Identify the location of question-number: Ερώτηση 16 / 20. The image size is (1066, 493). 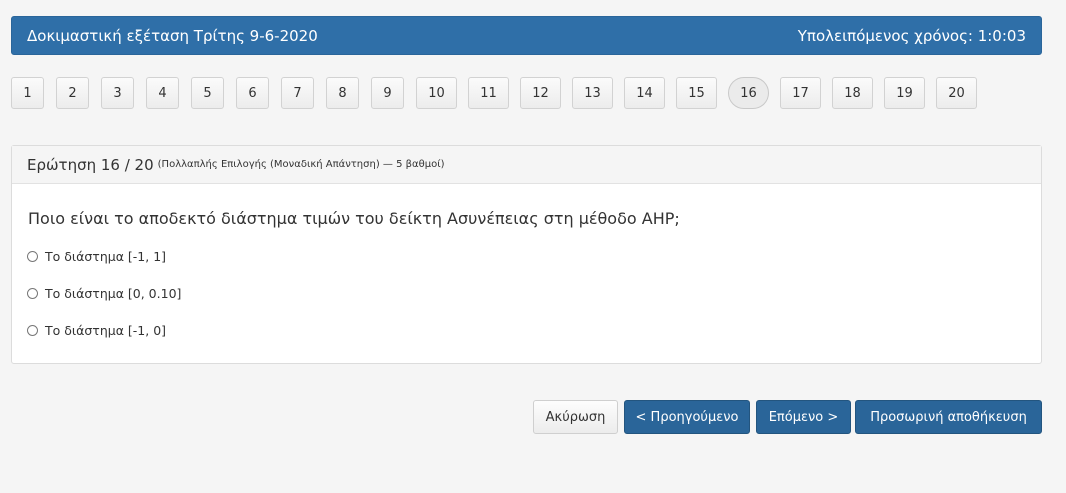
(90, 164).